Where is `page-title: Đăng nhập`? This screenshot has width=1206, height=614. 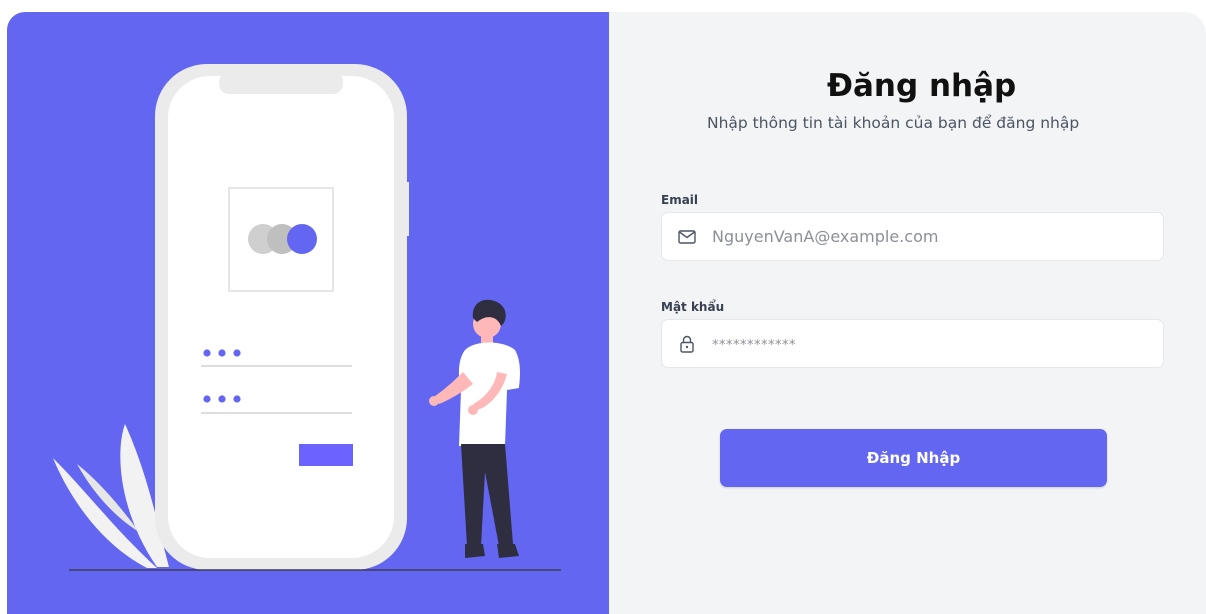
page-title: Đăng nhập is located at coordinates (922, 86).